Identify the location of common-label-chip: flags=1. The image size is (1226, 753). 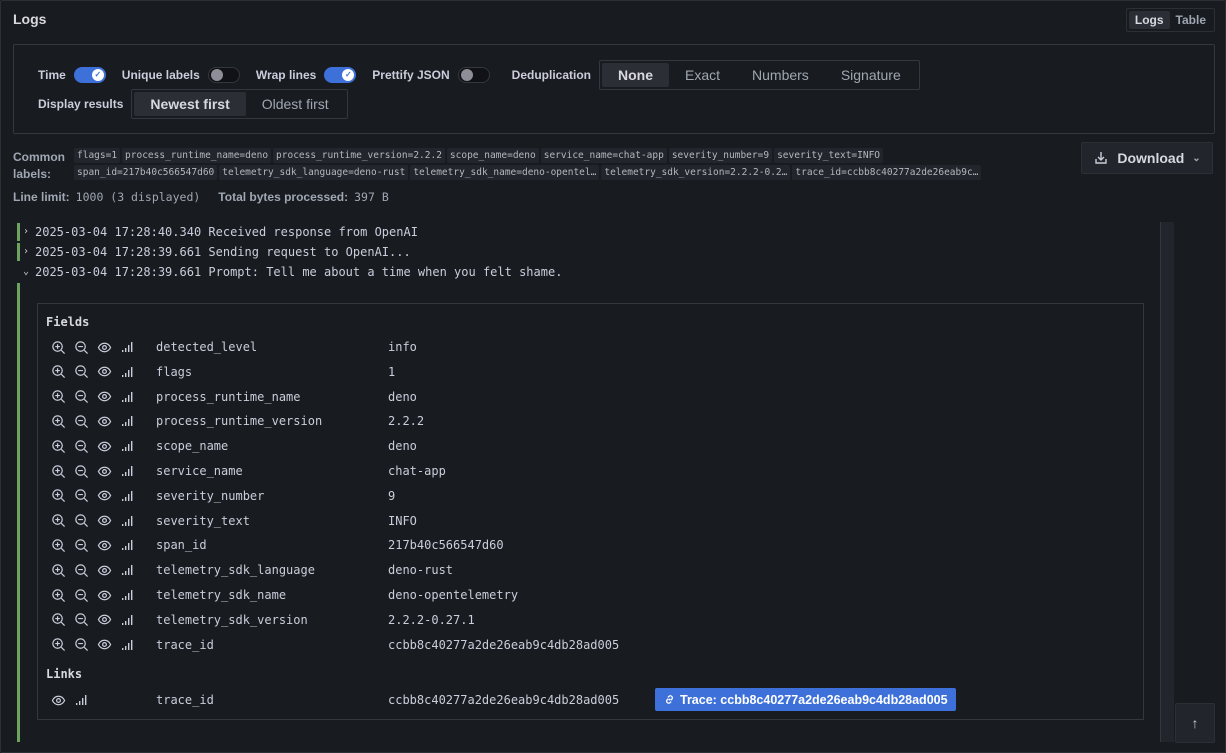
(97, 155).